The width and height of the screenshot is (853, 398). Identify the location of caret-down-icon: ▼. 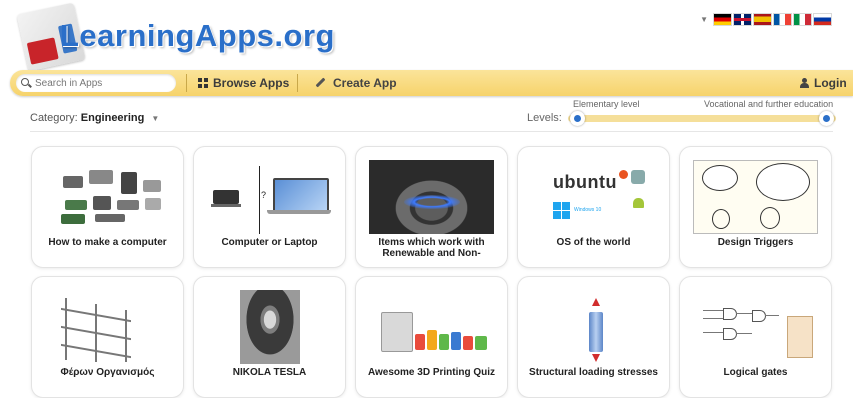
(704, 19).